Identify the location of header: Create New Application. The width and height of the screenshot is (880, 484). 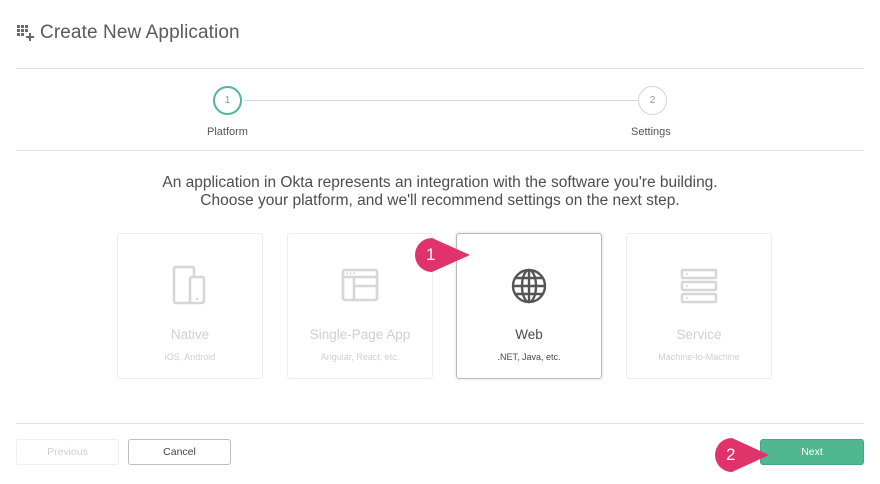
(128, 33).